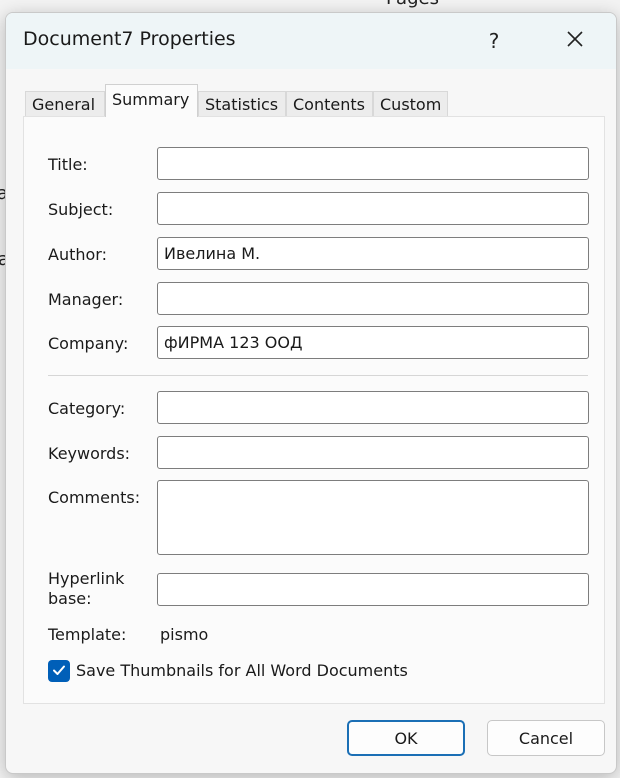  I want to click on save-thumbnails-checkbox, so click(59, 671).